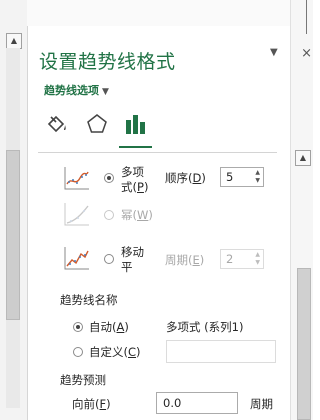 The height and width of the screenshot is (420, 320). Describe the element at coordinates (261, 404) in the screenshot. I see `forward-unit-label: 周期` at that location.